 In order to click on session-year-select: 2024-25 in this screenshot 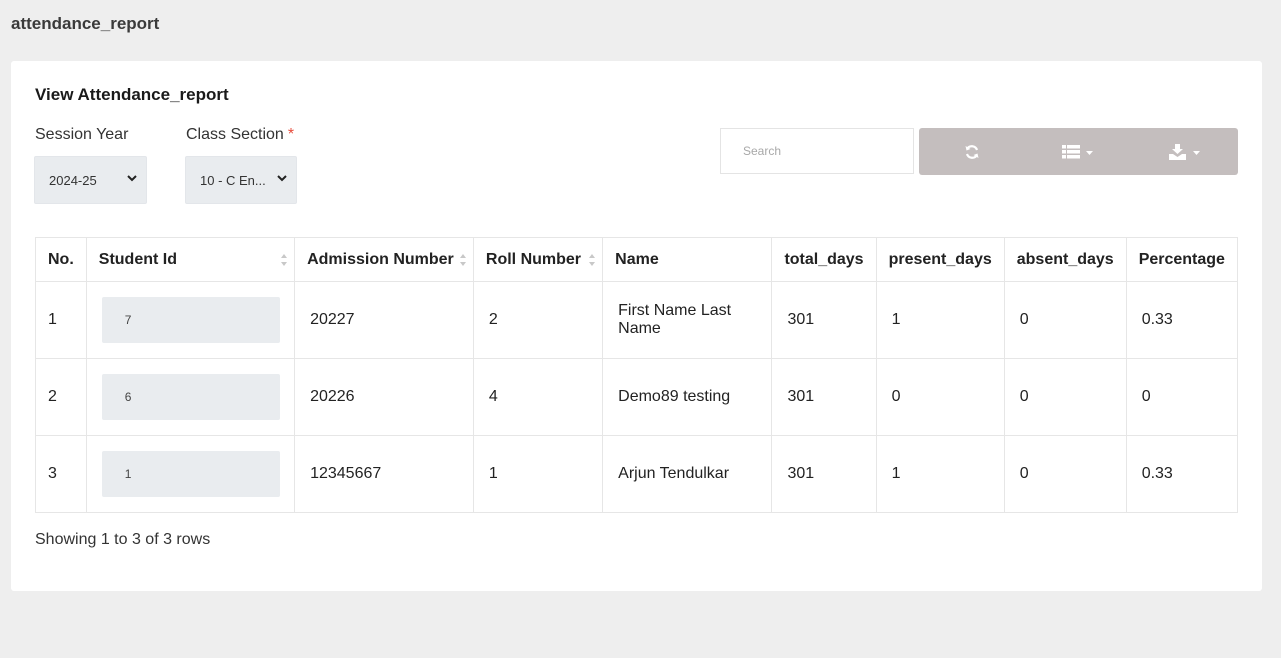, I will do `click(90, 180)`.